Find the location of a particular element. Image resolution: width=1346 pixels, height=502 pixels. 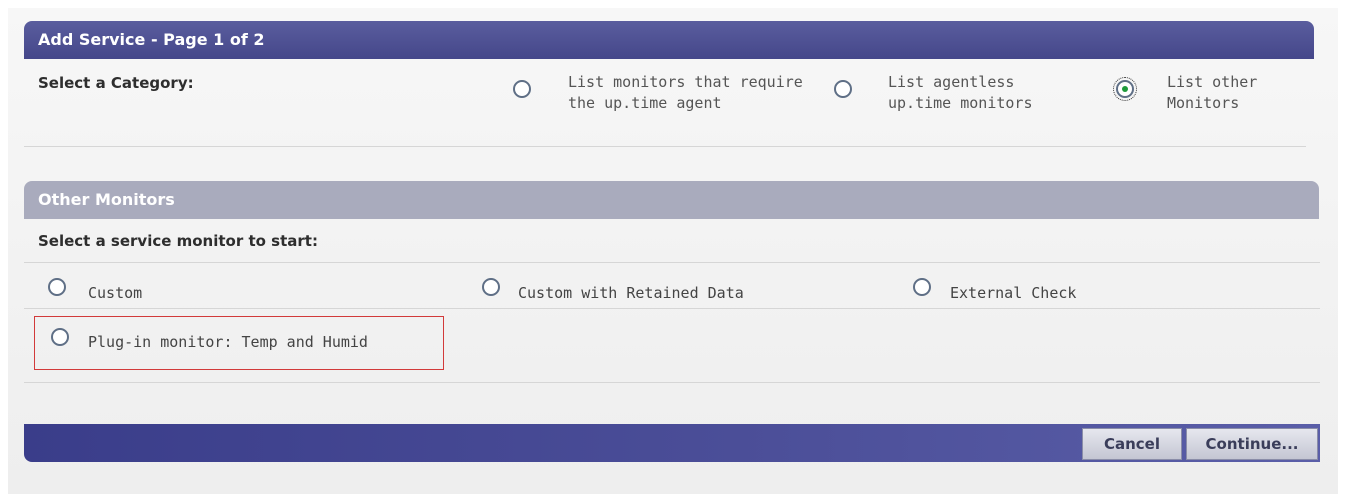

cancel-button: Cancel is located at coordinates (1132, 444).